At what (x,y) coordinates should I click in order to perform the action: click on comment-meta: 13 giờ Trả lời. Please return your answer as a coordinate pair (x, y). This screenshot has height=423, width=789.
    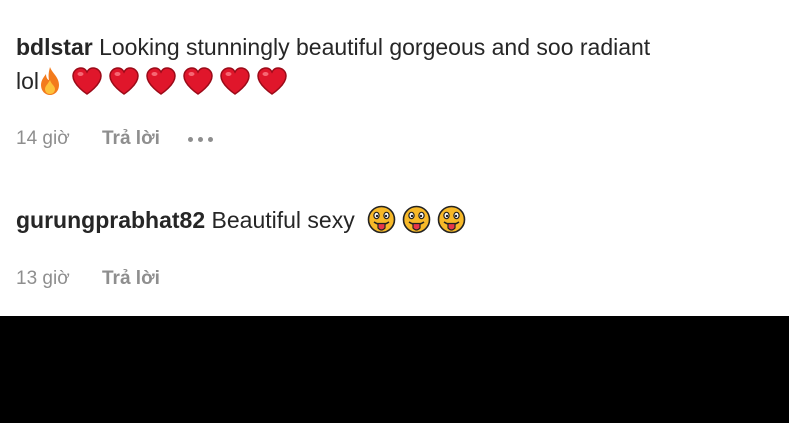
    Looking at the image, I should click on (102, 279).